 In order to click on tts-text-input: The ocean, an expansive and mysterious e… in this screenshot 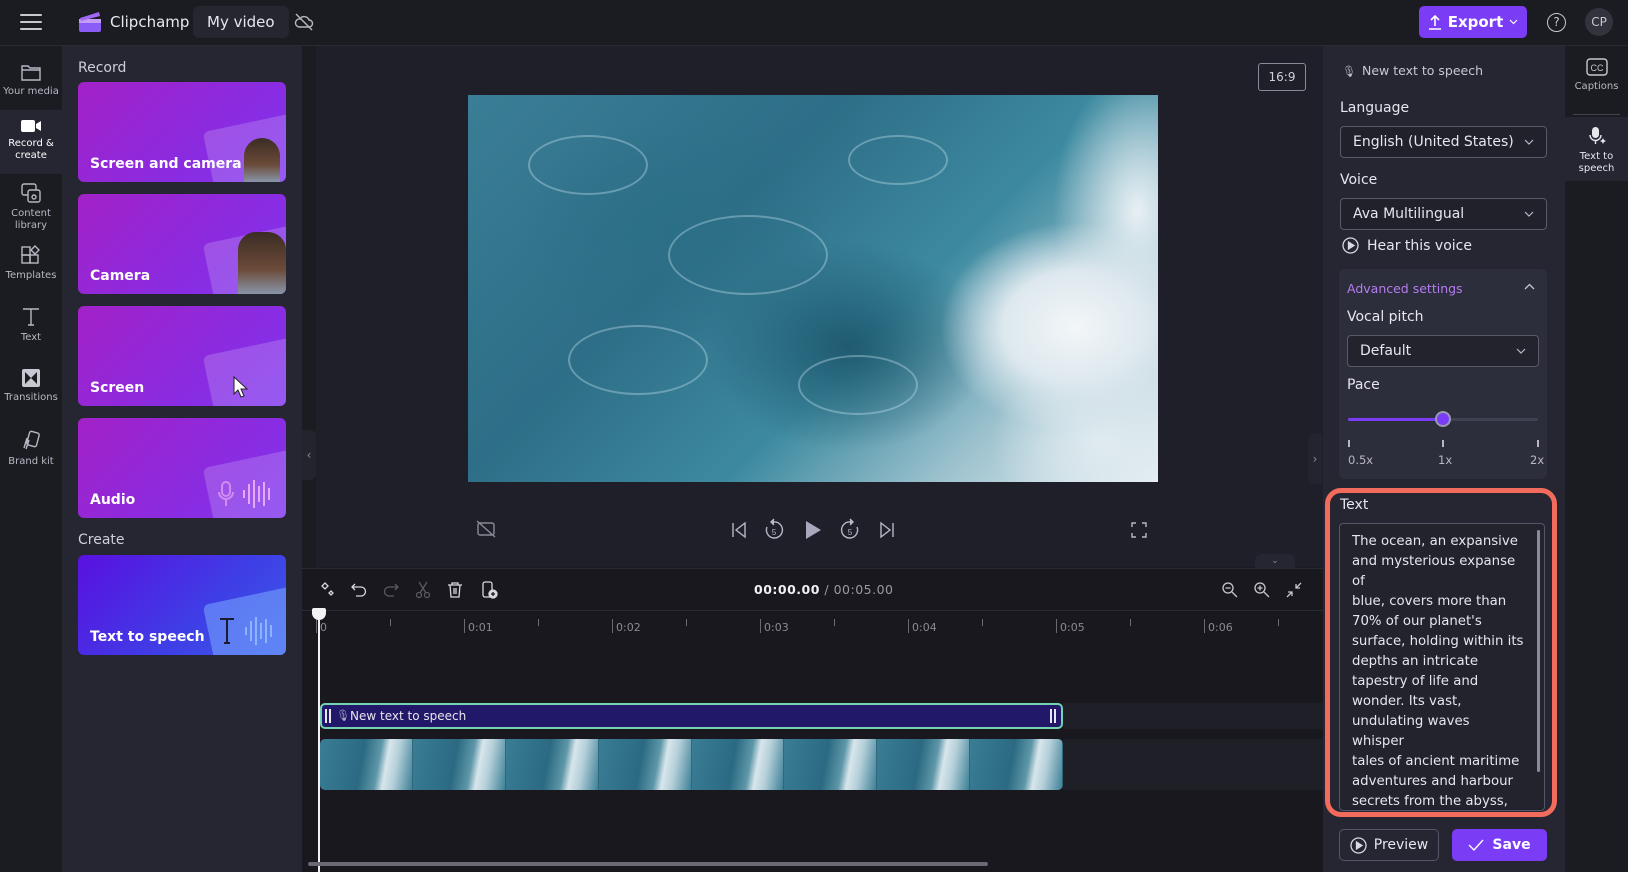, I will do `click(1442, 667)`.